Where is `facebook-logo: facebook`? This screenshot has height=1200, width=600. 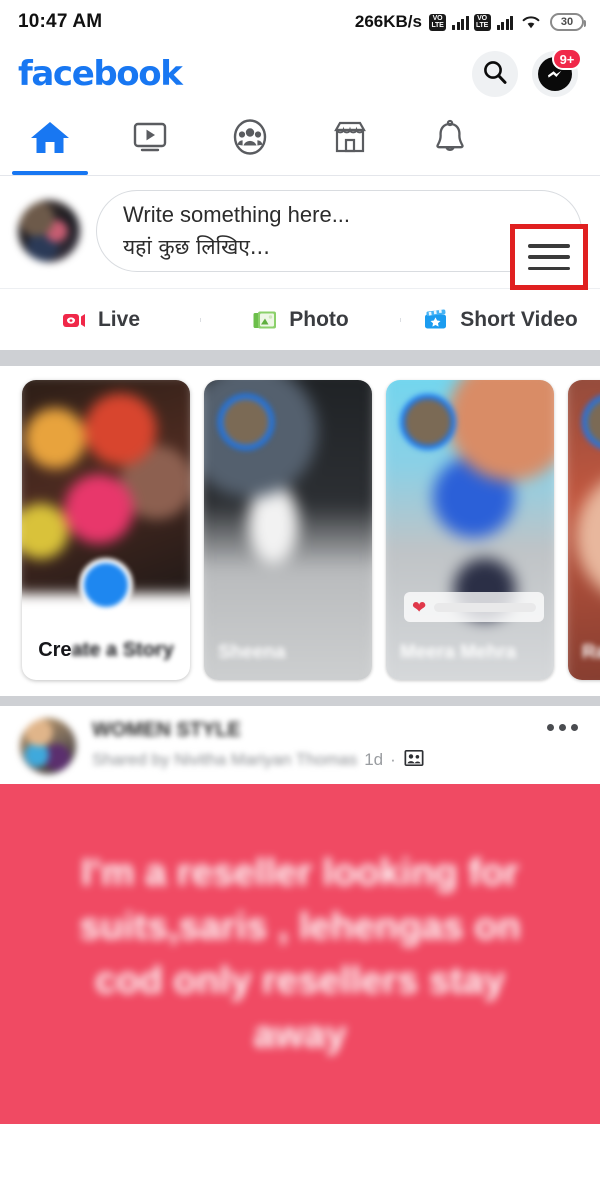 facebook-logo: facebook is located at coordinates (100, 74).